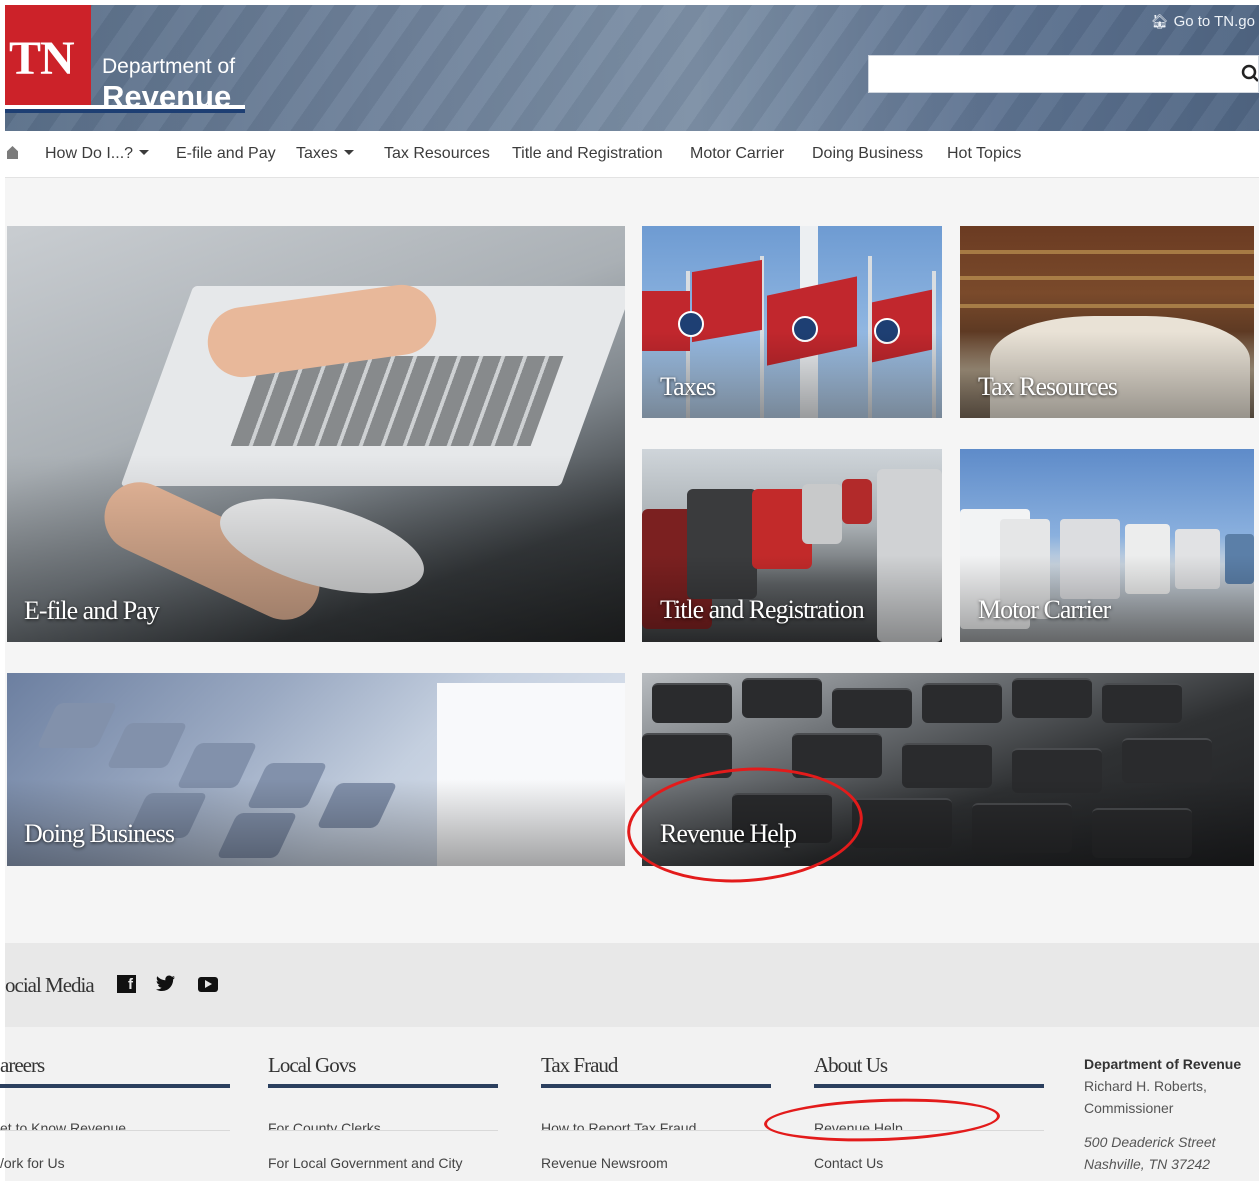 Image resolution: width=1259 pixels, height=1181 pixels. What do you see at coordinates (383, 1152) in the screenshot?
I see `footer-link: For Local Government and City` at bounding box center [383, 1152].